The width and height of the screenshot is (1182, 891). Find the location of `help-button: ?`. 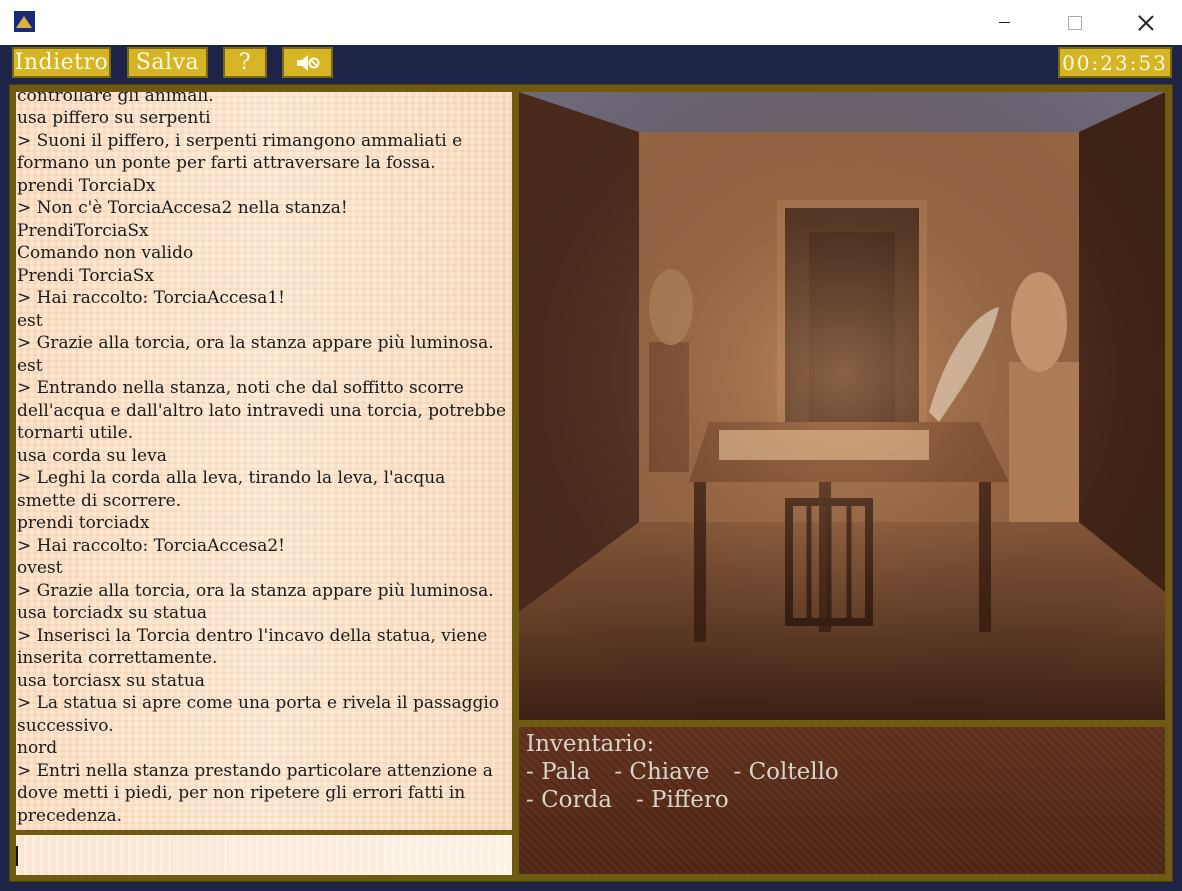

help-button: ? is located at coordinates (245, 62).